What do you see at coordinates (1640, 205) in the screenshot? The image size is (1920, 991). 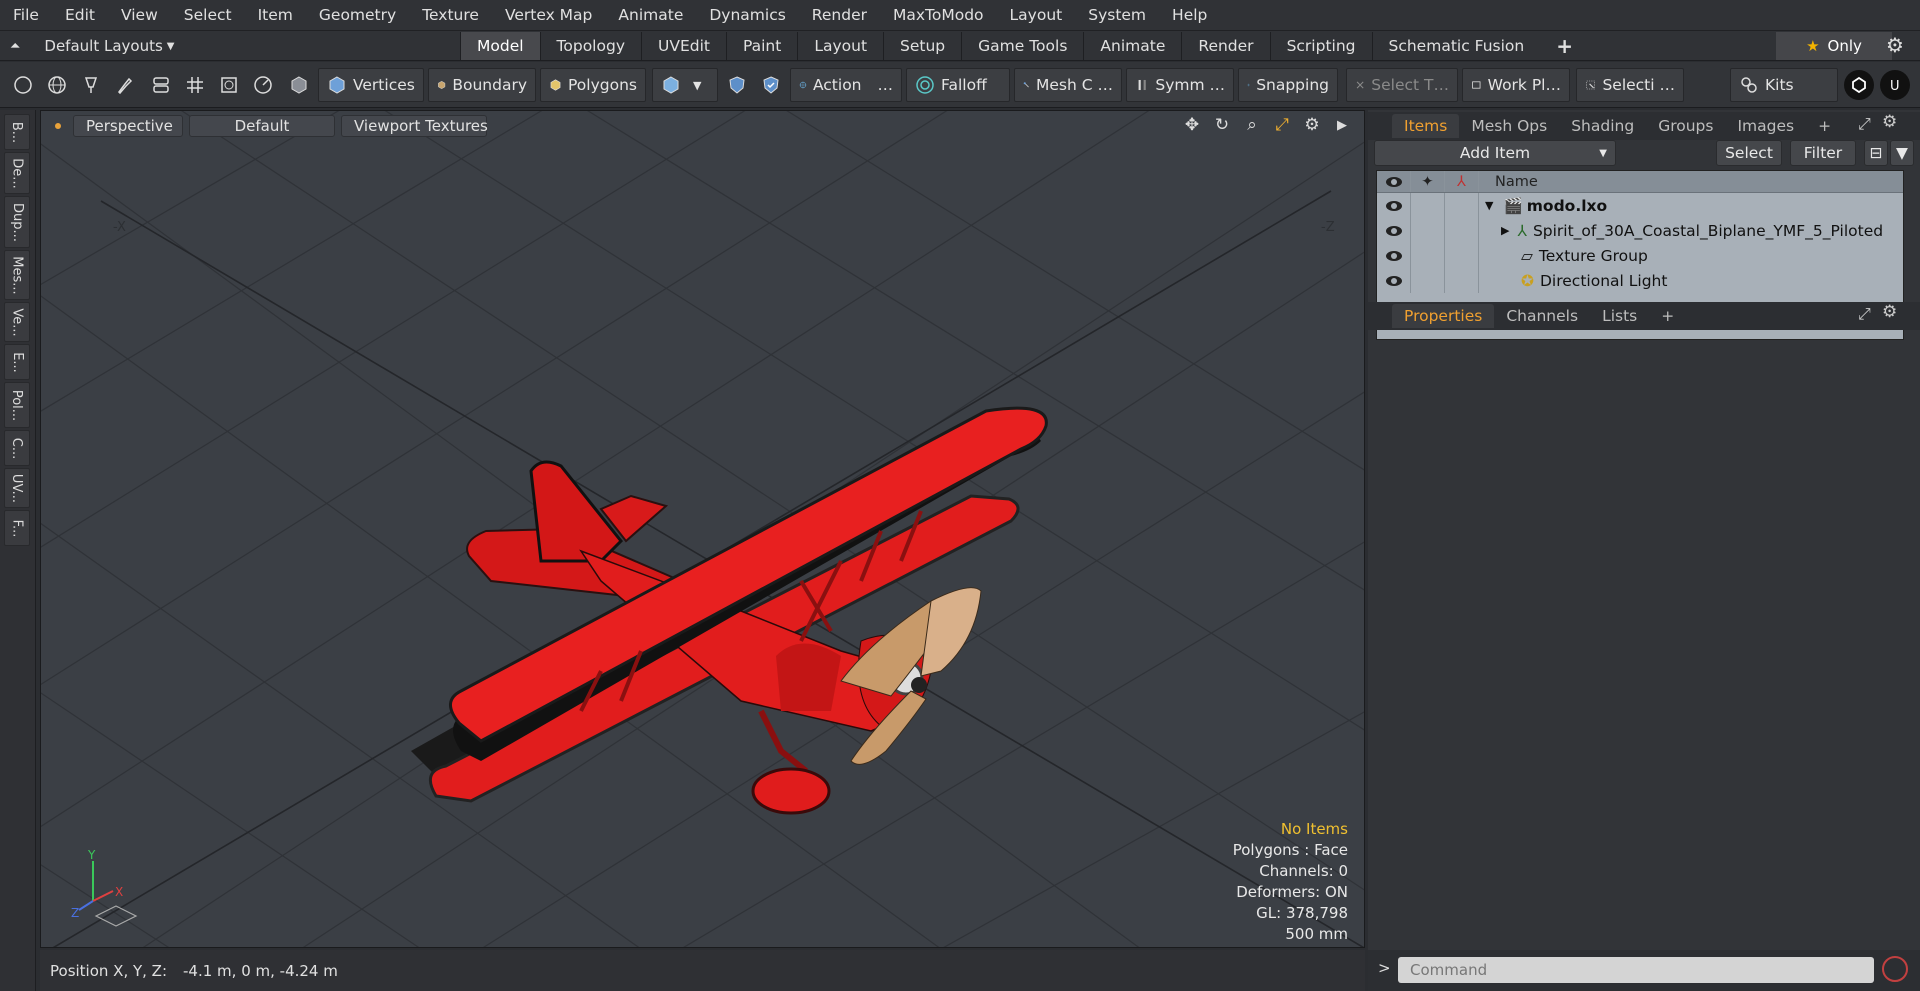 I see `tree-row-scene: ▼ 🎬 modo.lxo` at bounding box center [1640, 205].